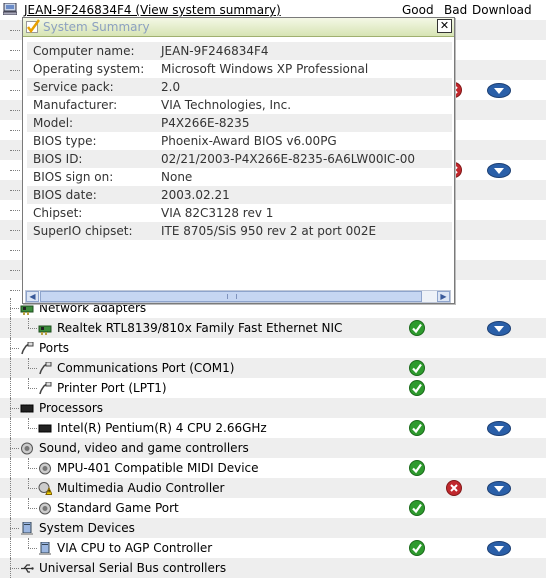 The image size is (546, 578). What do you see at coordinates (135, 548) in the screenshot?
I see `device-label: VIA CPU to AGP Controller` at bounding box center [135, 548].